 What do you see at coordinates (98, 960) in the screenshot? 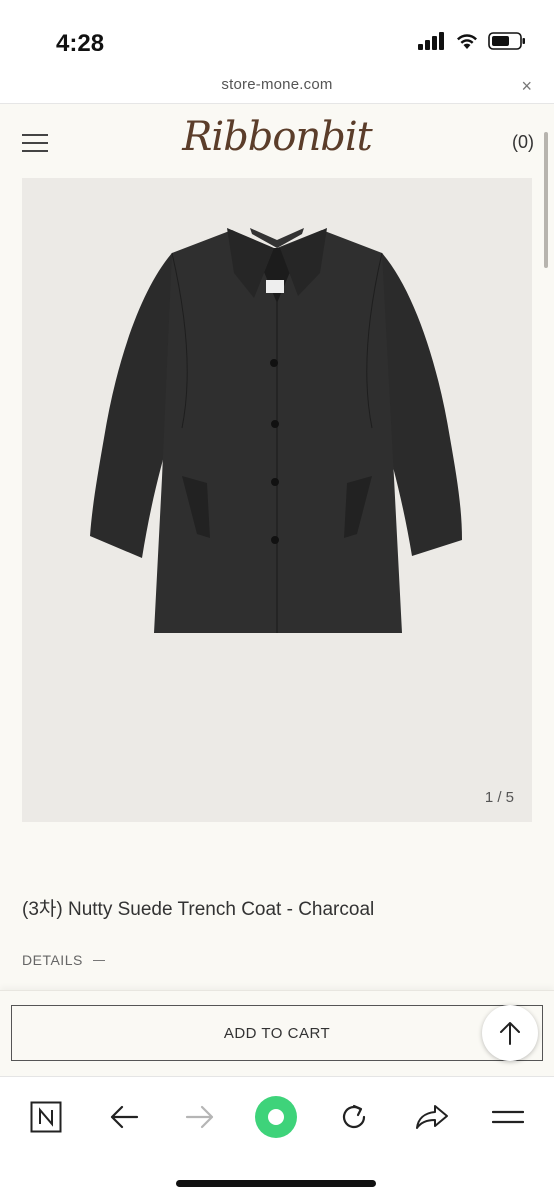
I see `collapse-dash-icon` at bounding box center [98, 960].